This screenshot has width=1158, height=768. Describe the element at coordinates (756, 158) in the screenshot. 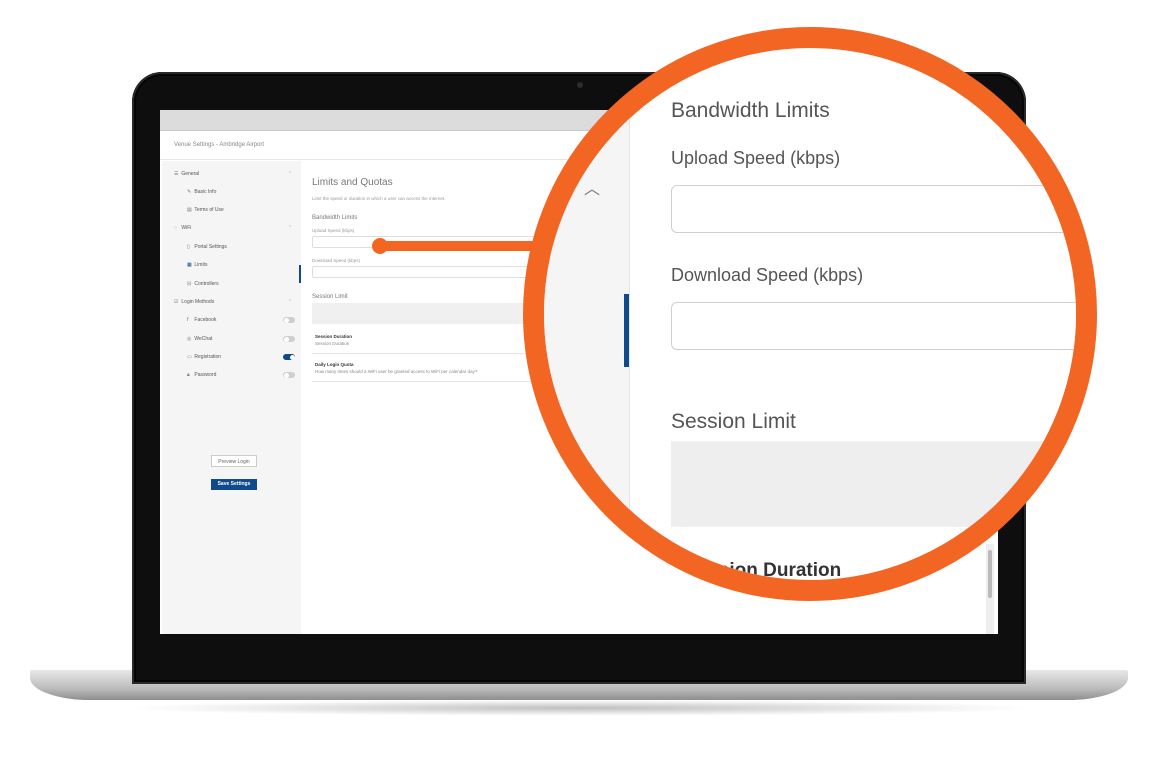

I see `magnified-upload-label: Upload Speed (kbps)` at that location.